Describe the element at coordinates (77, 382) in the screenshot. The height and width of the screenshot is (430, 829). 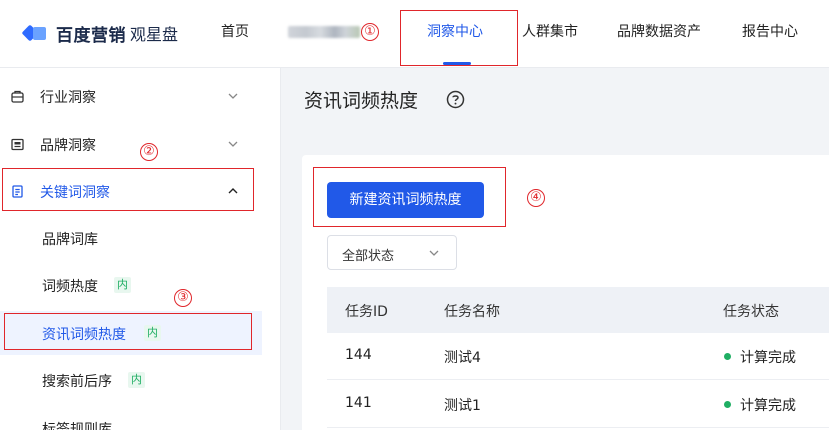
I see `sidebar-item-label: 搜索前后序` at that location.